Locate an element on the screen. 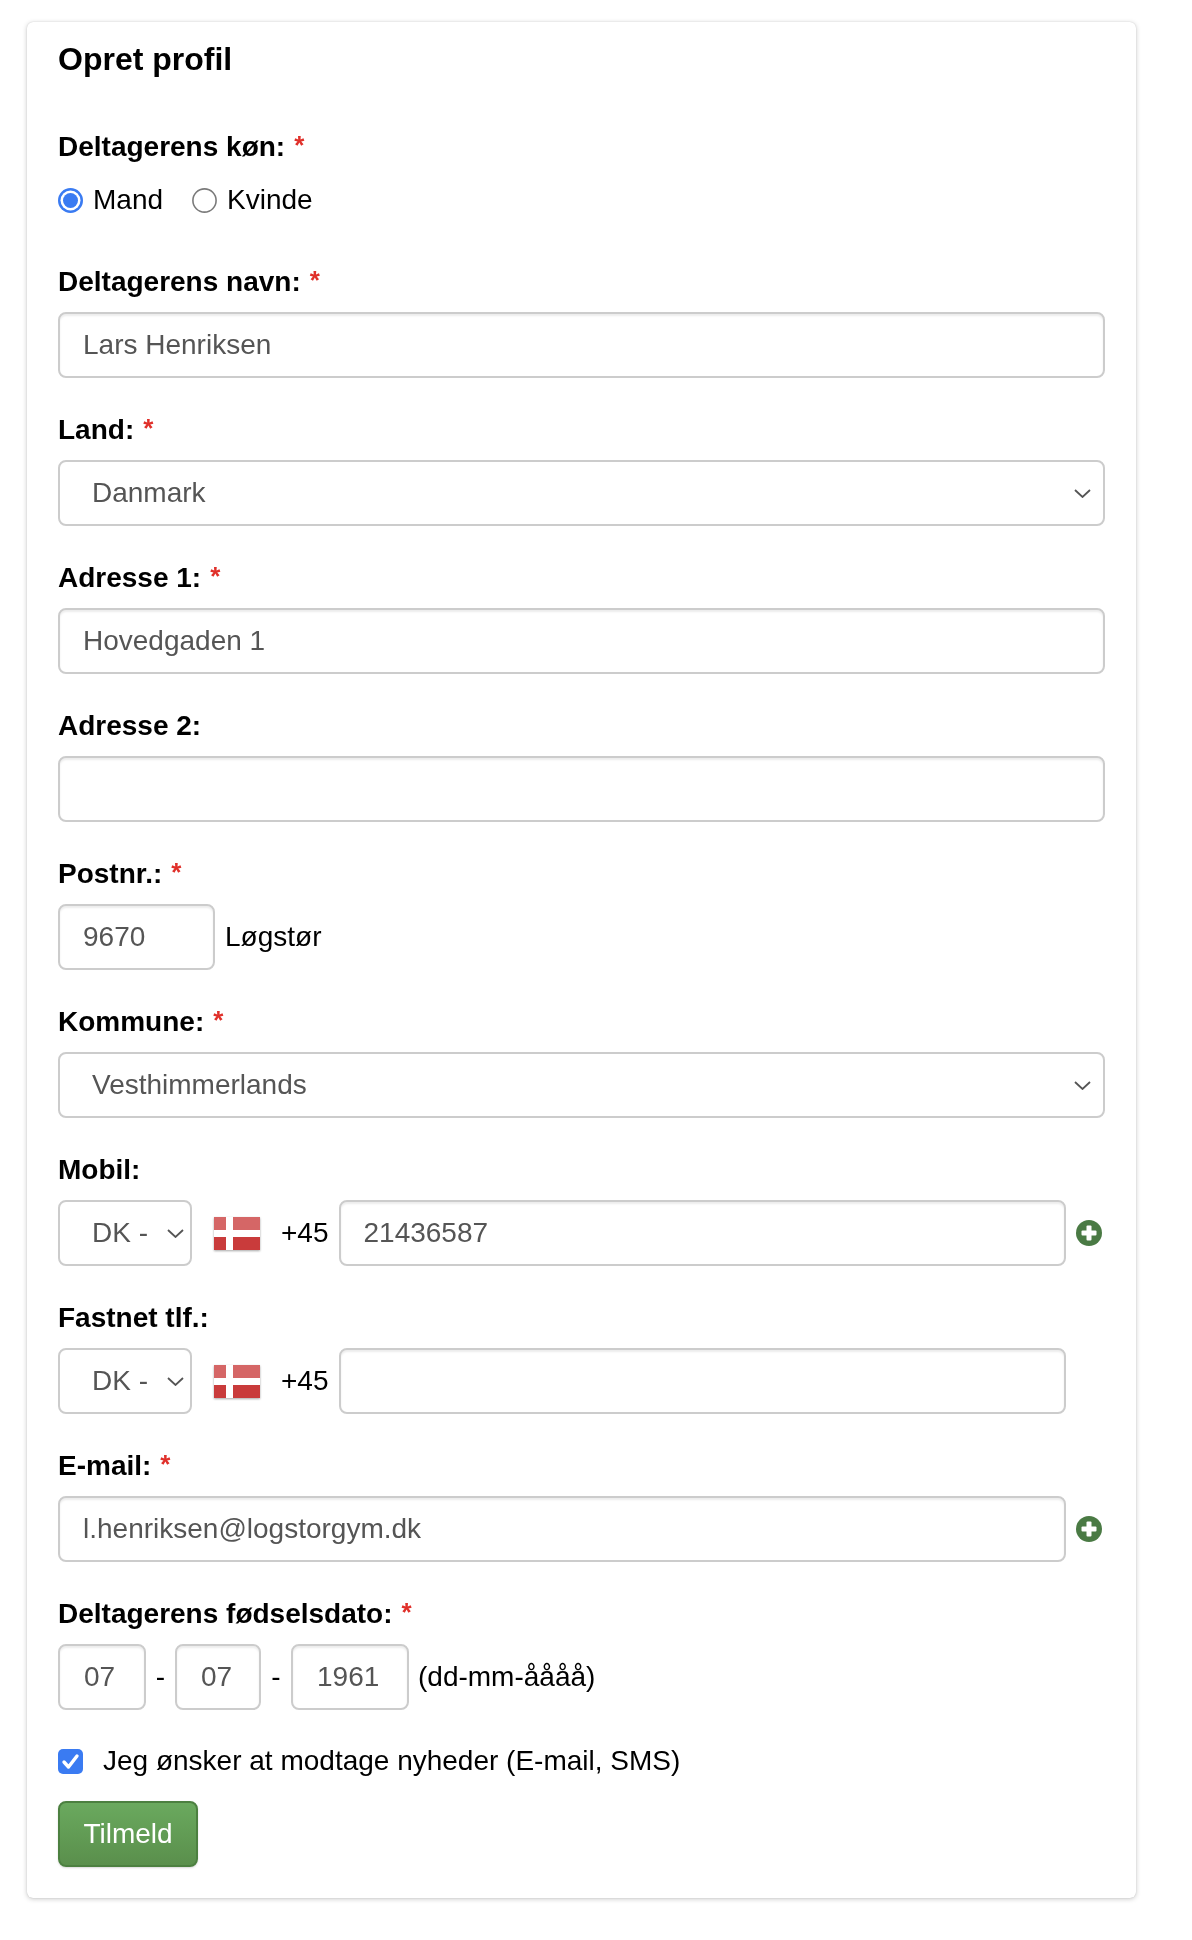 The image size is (1192, 1940). input-field: l.henriksen@logstorgym.dk is located at coordinates (562, 1529).